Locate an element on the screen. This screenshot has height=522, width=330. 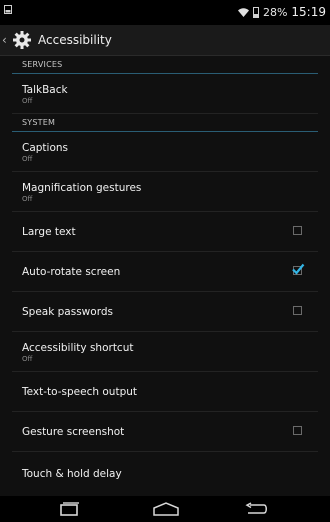
battery-fill is located at coordinates (255, 15).